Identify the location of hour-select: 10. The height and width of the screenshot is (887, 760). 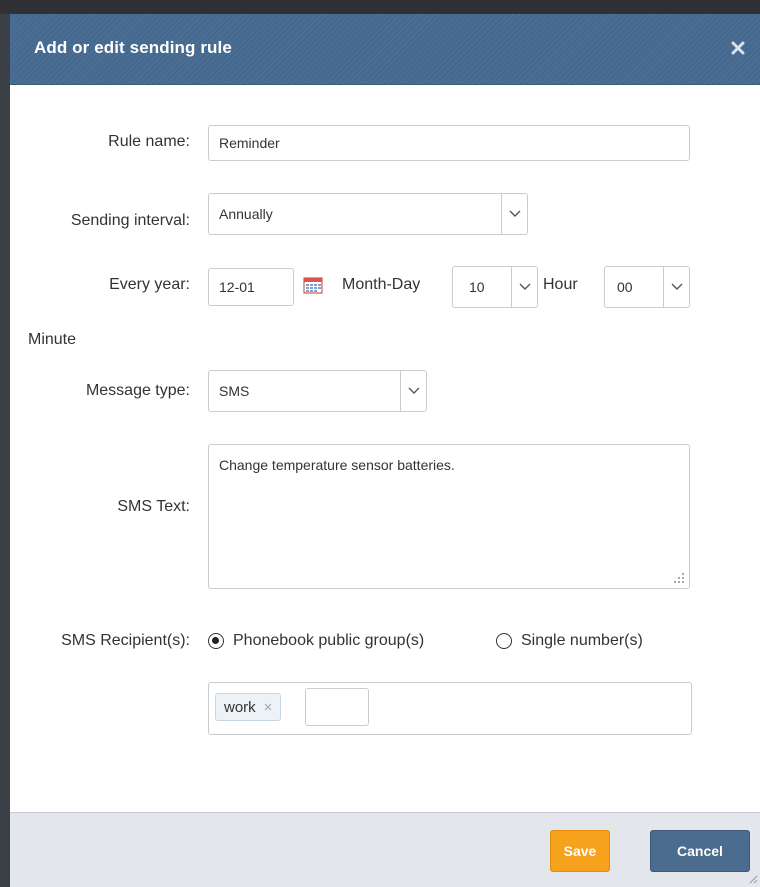
(495, 287).